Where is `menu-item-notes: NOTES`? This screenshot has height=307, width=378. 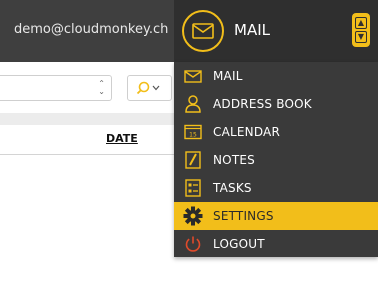
menu-item-notes: NOTES is located at coordinates (276, 160).